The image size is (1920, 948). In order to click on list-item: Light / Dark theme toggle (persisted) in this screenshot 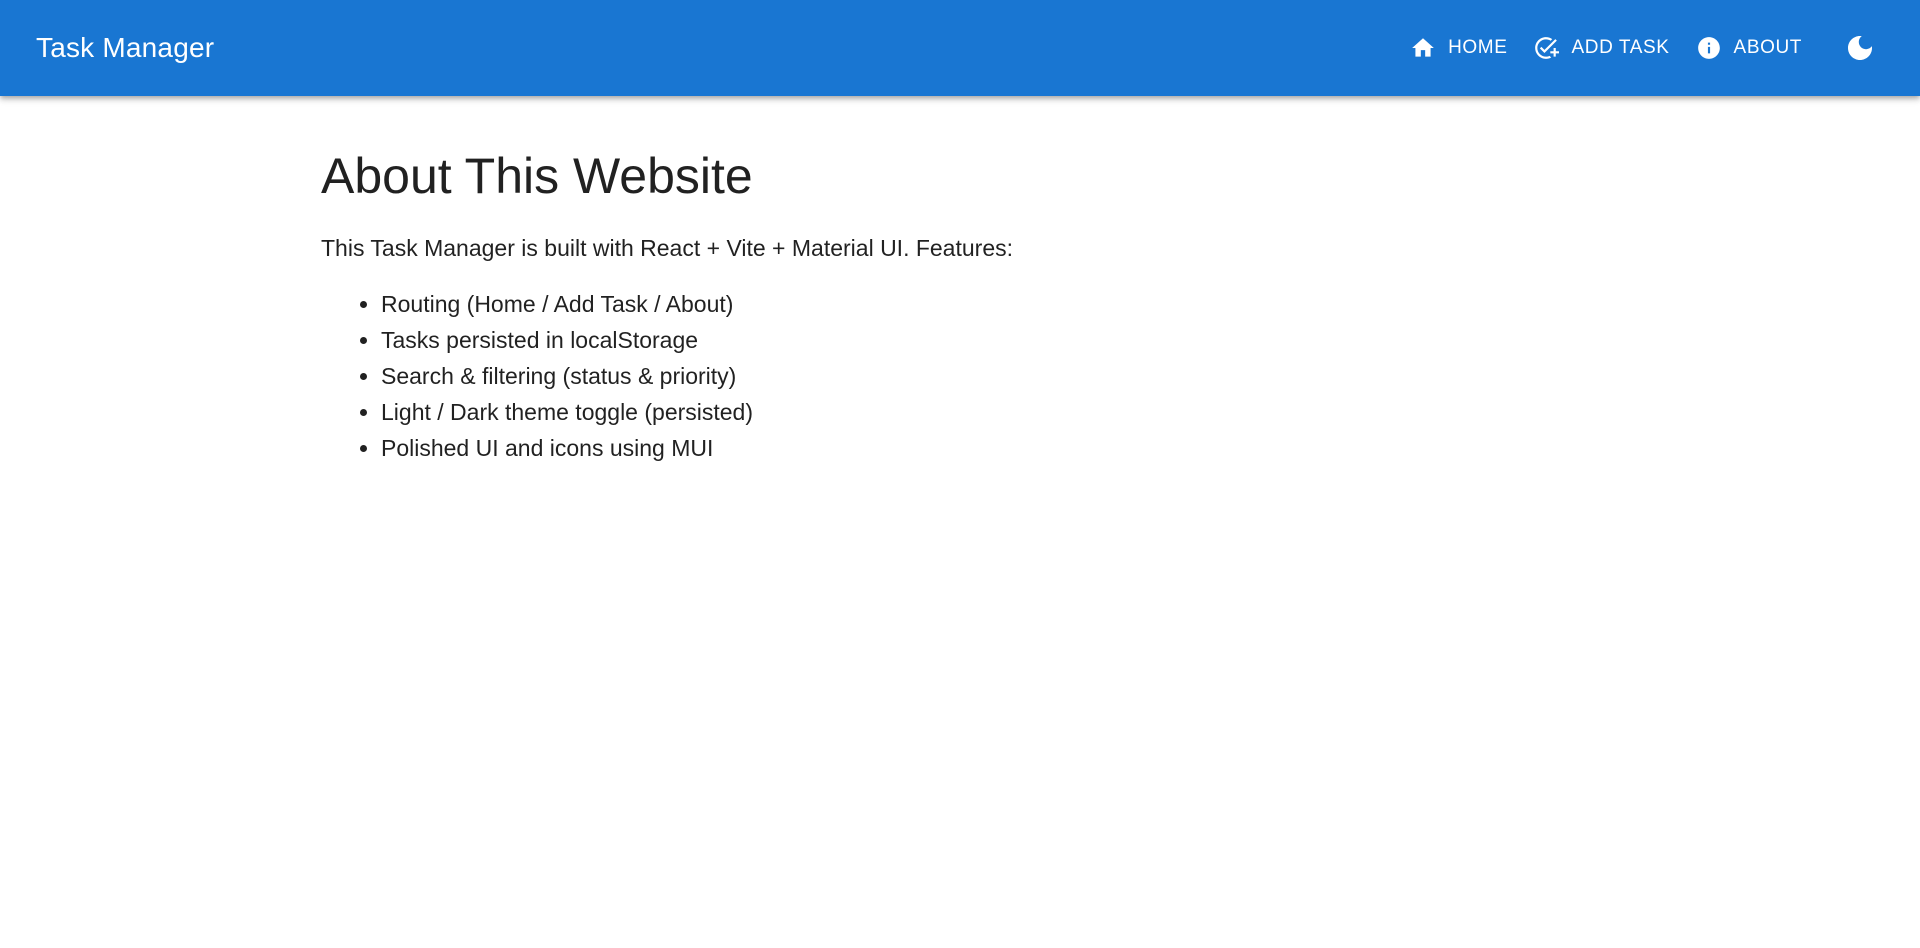, I will do `click(990, 412)`.